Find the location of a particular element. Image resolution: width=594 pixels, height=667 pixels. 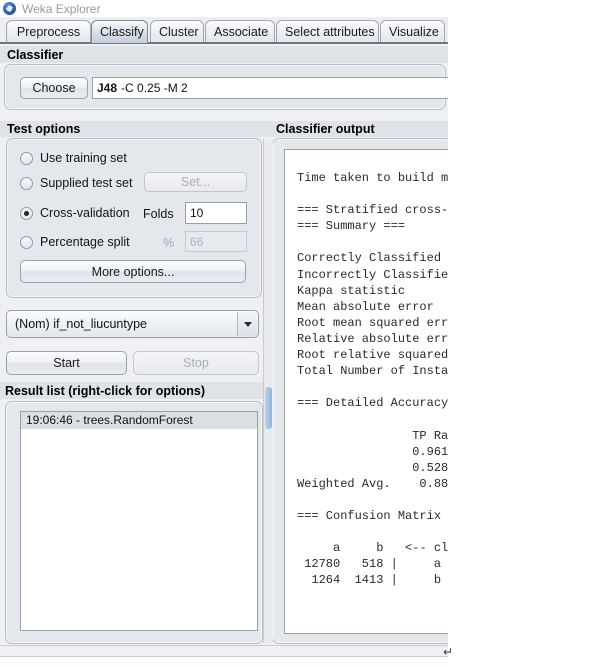

classifier-section-label: Classifier is located at coordinates (35, 55).